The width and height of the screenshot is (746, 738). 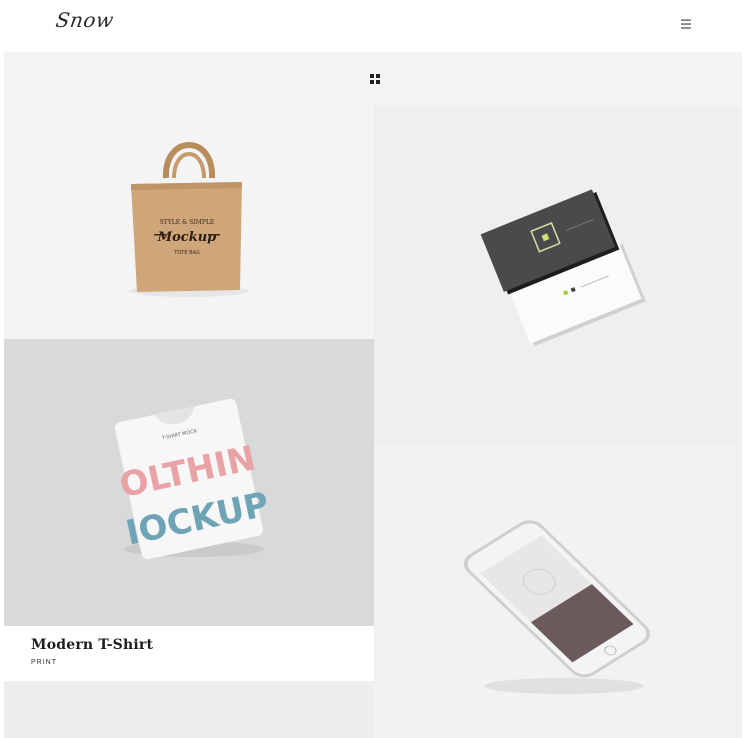 What do you see at coordinates (563, 268) in the screenshot?
I see `business-cards-image` at bounding box center [563, 268].